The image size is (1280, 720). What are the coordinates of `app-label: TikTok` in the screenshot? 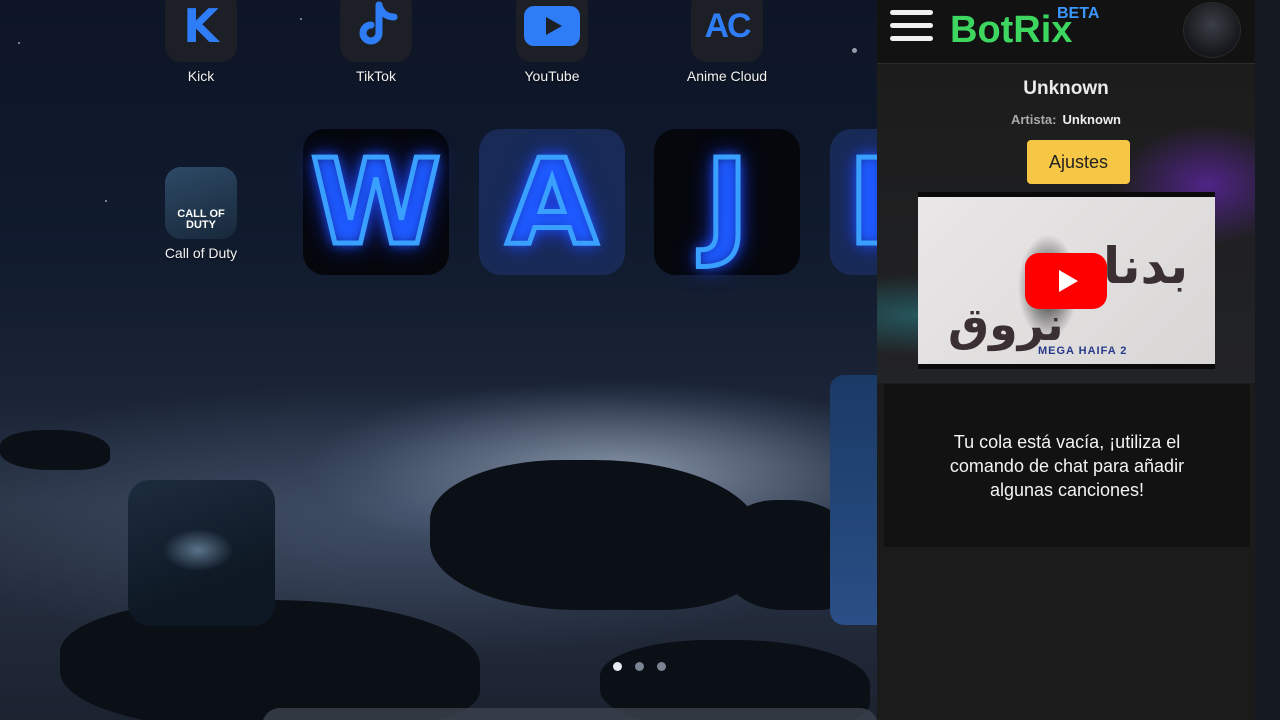 It's located at (376, 76).